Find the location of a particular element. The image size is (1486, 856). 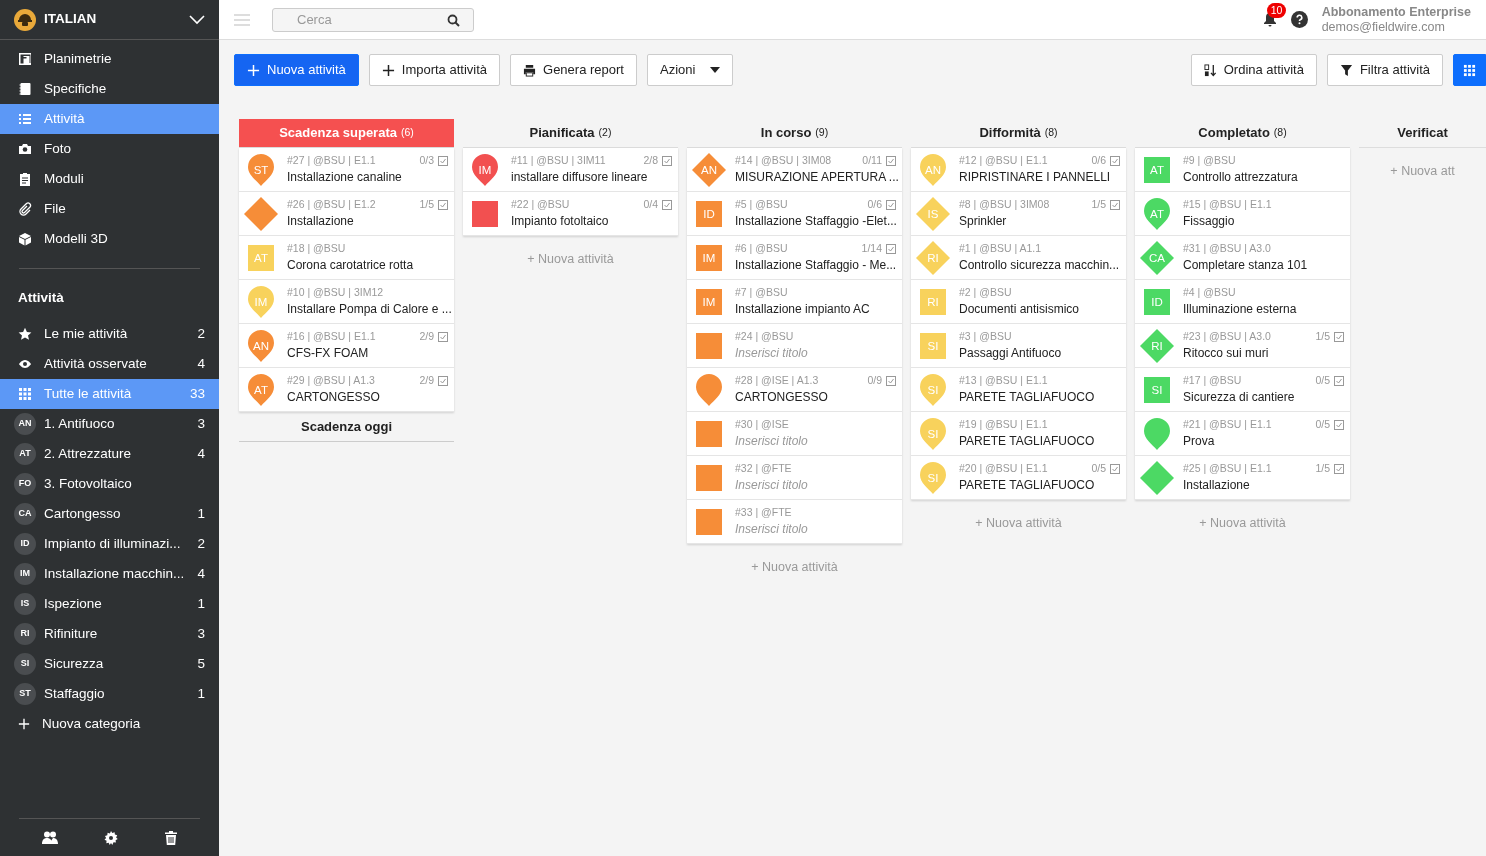

task-card: #21 | @BSU | E1.1 0/5 Prova is located at coordinates (1242, 434).